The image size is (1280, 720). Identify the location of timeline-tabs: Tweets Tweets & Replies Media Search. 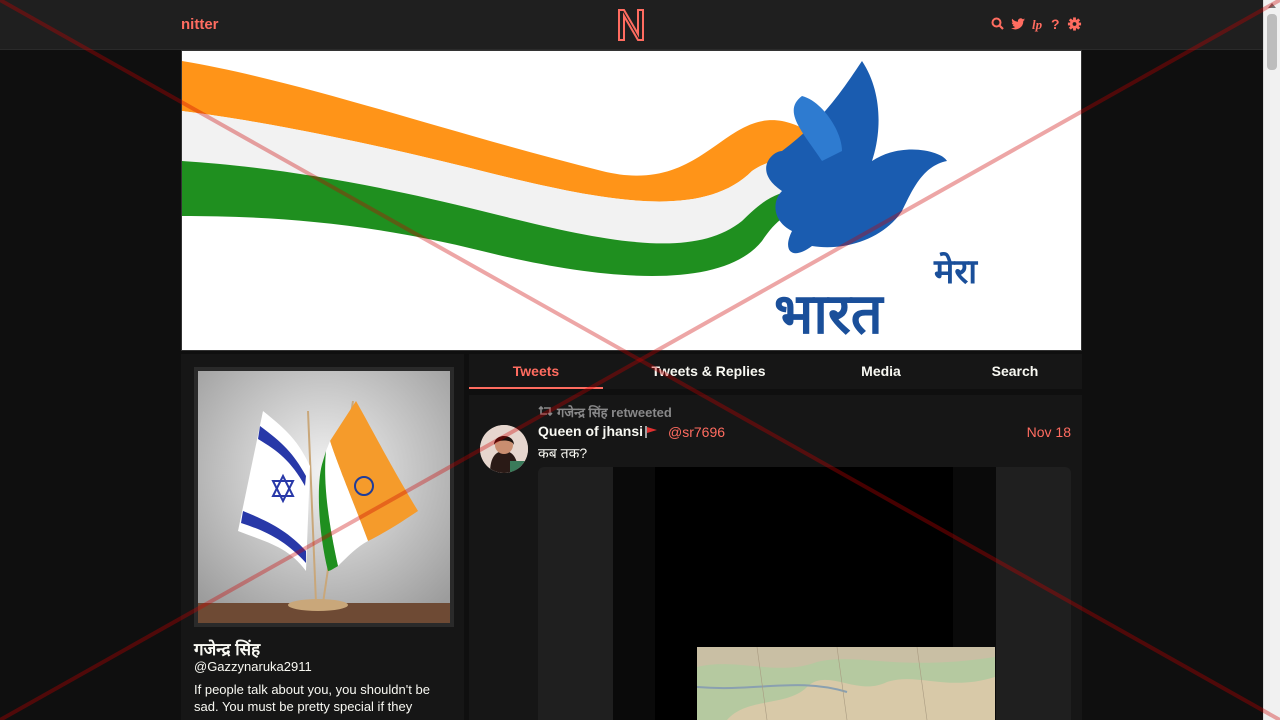
(775, 371).